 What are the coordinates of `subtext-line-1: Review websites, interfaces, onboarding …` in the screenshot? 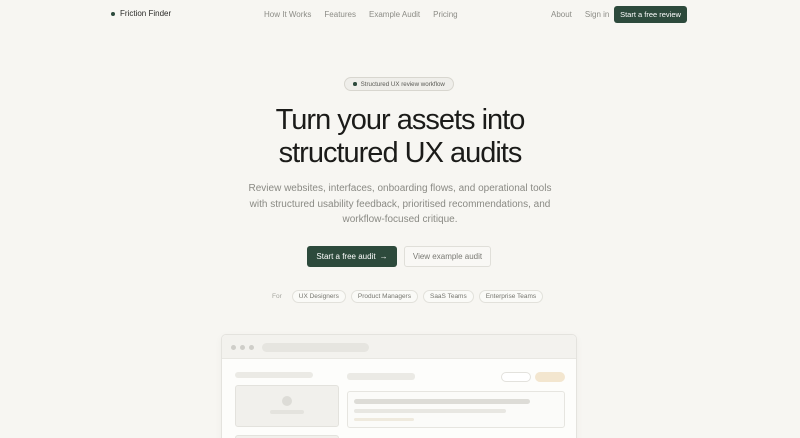 It's located at (400, 188).